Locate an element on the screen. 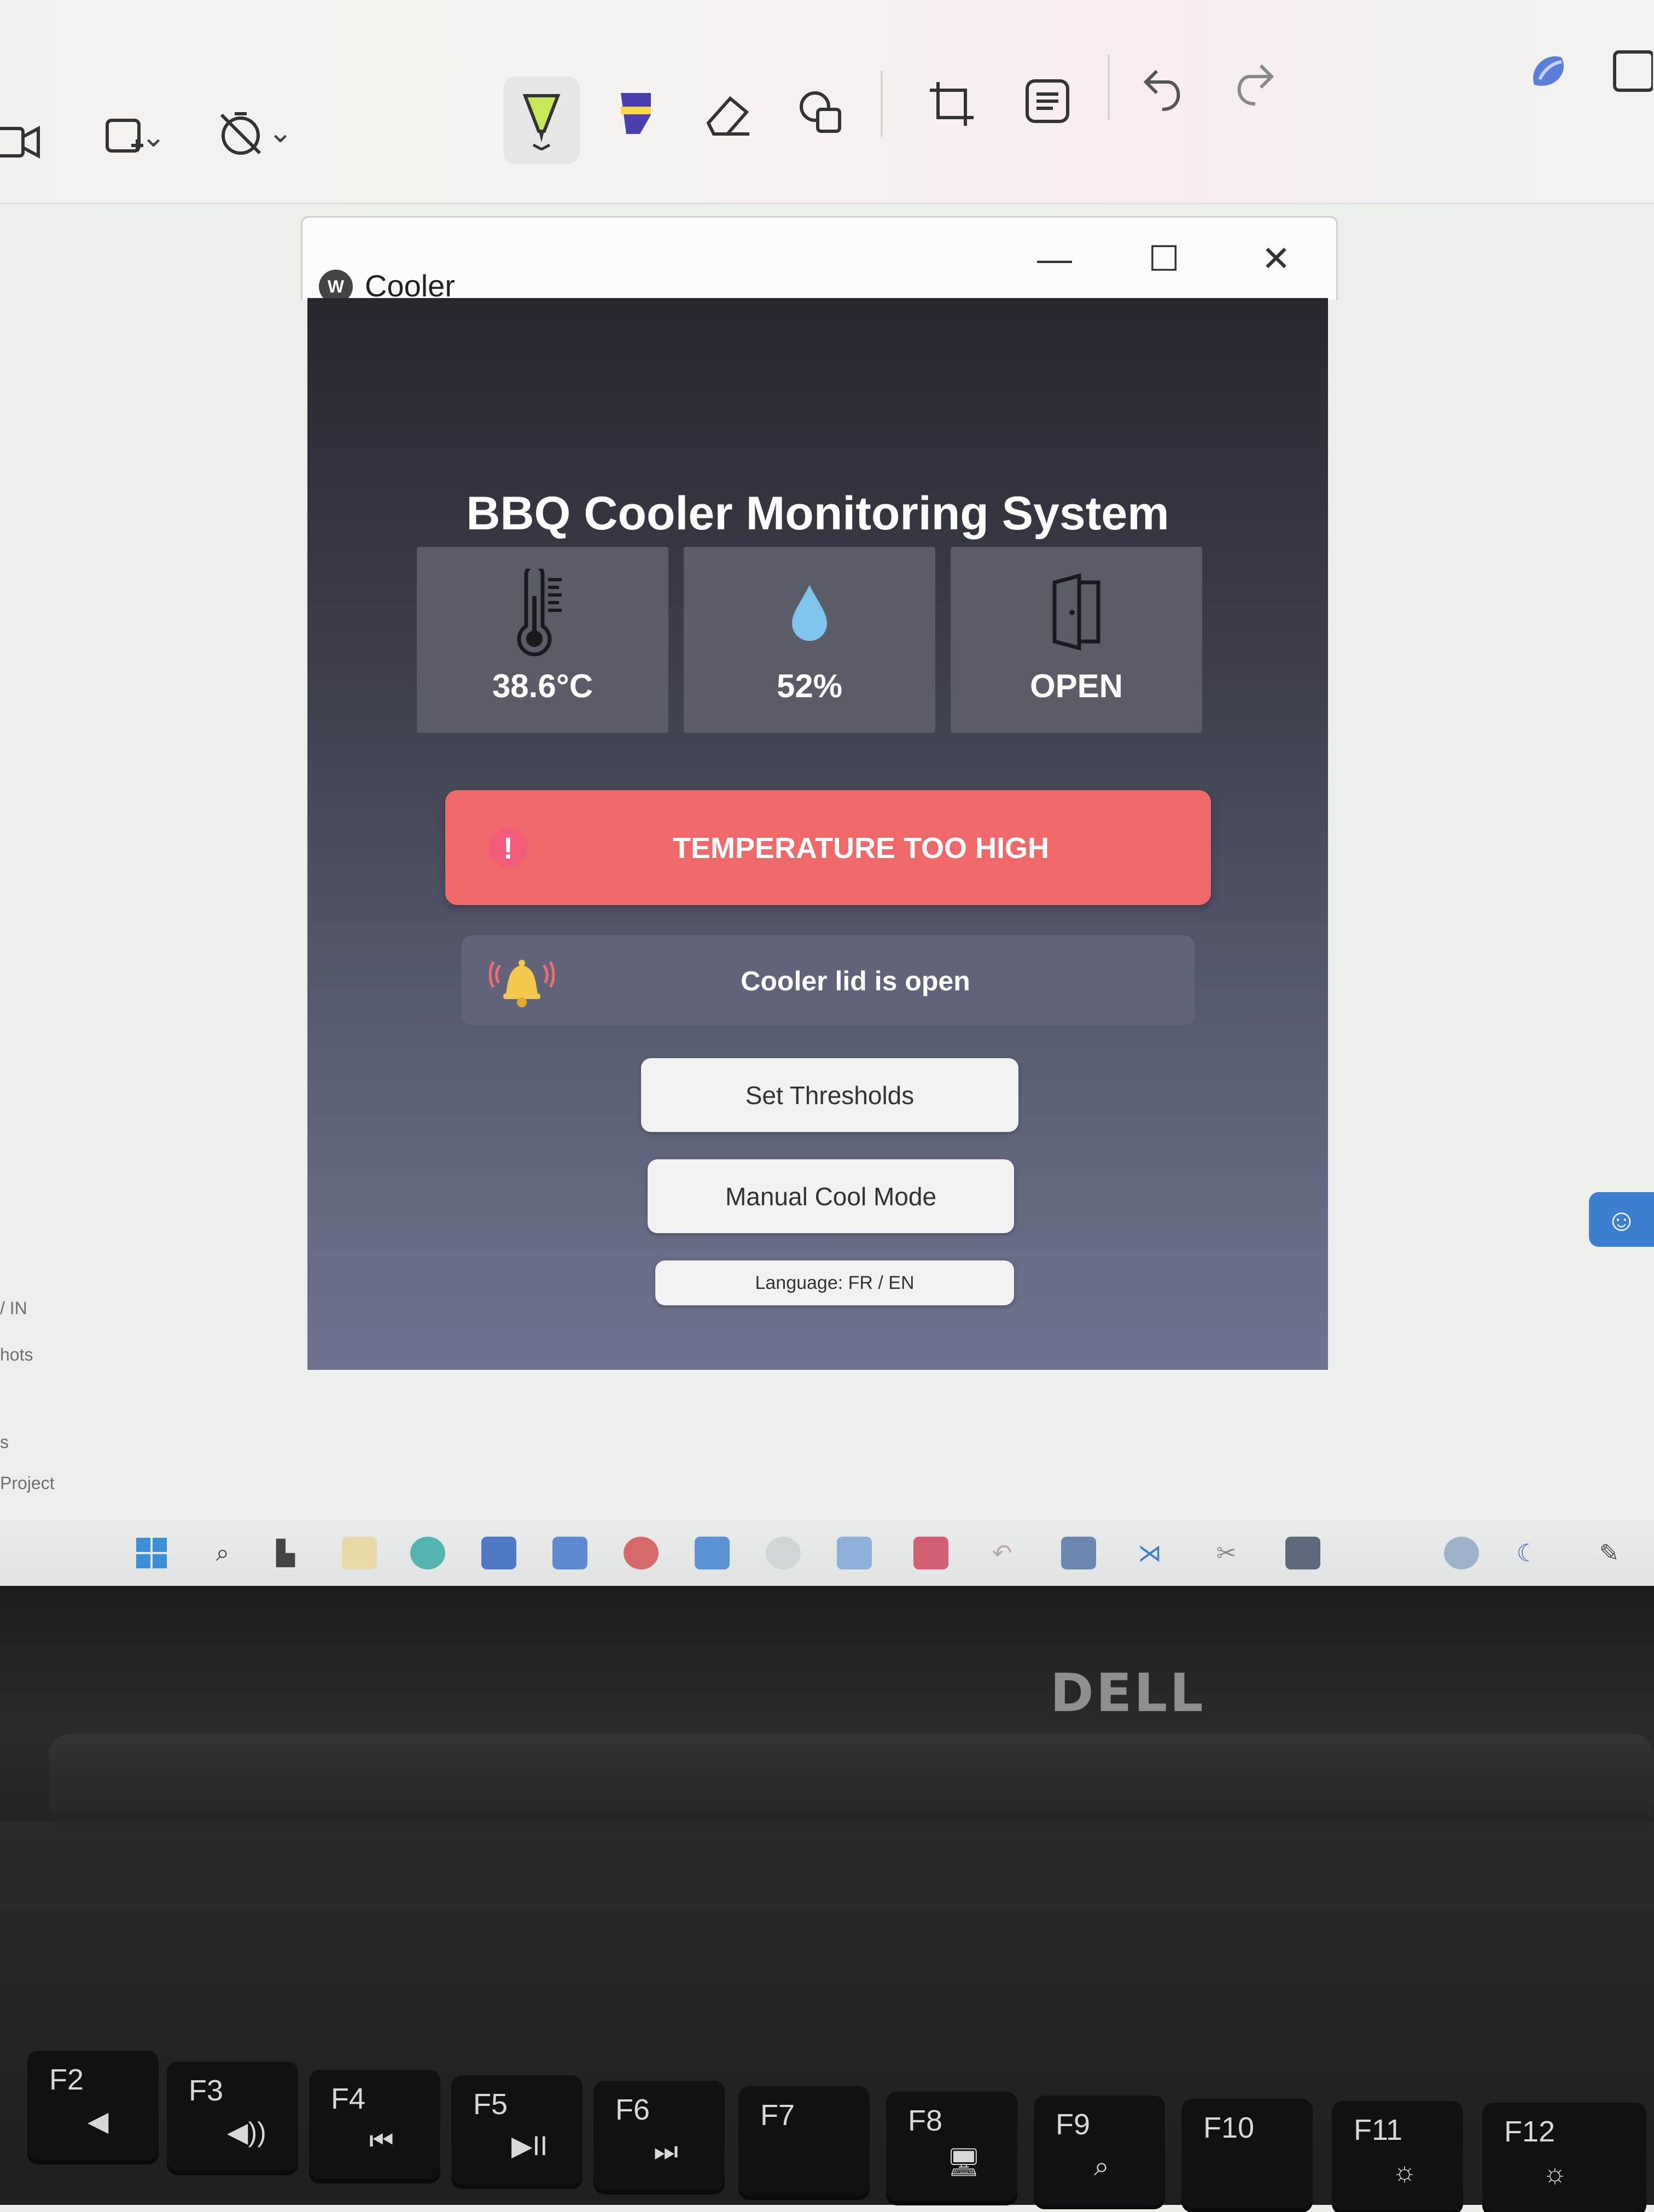 This screenshot has height=2212, width=1654. alert-text: TEMPERATURE TOO HIGH is located at coordinates (861, 848).